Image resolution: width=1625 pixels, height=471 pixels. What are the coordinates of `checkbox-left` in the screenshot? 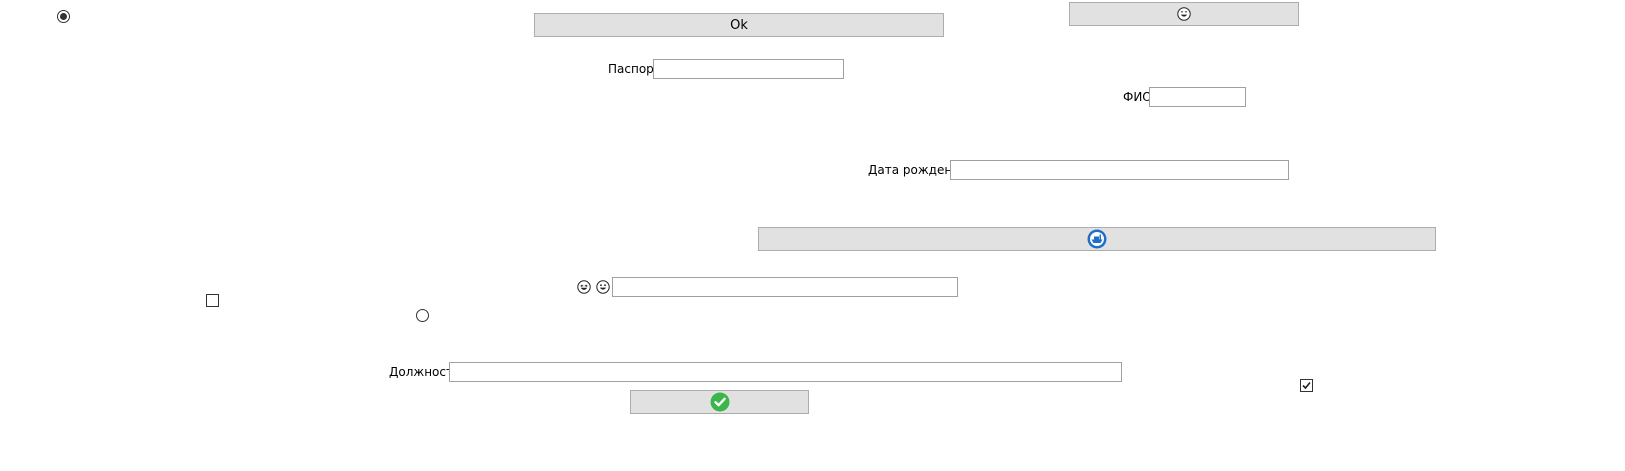 It's located at (212, 300).